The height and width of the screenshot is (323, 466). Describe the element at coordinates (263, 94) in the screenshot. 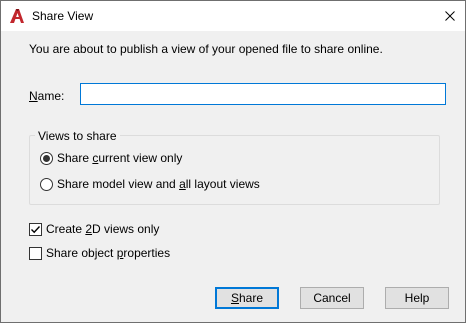

I see `name-input` at that location.